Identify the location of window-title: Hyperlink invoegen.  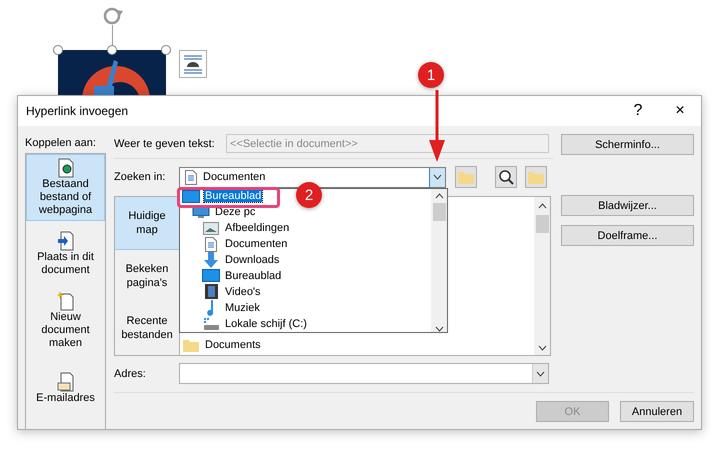
(78, 111).